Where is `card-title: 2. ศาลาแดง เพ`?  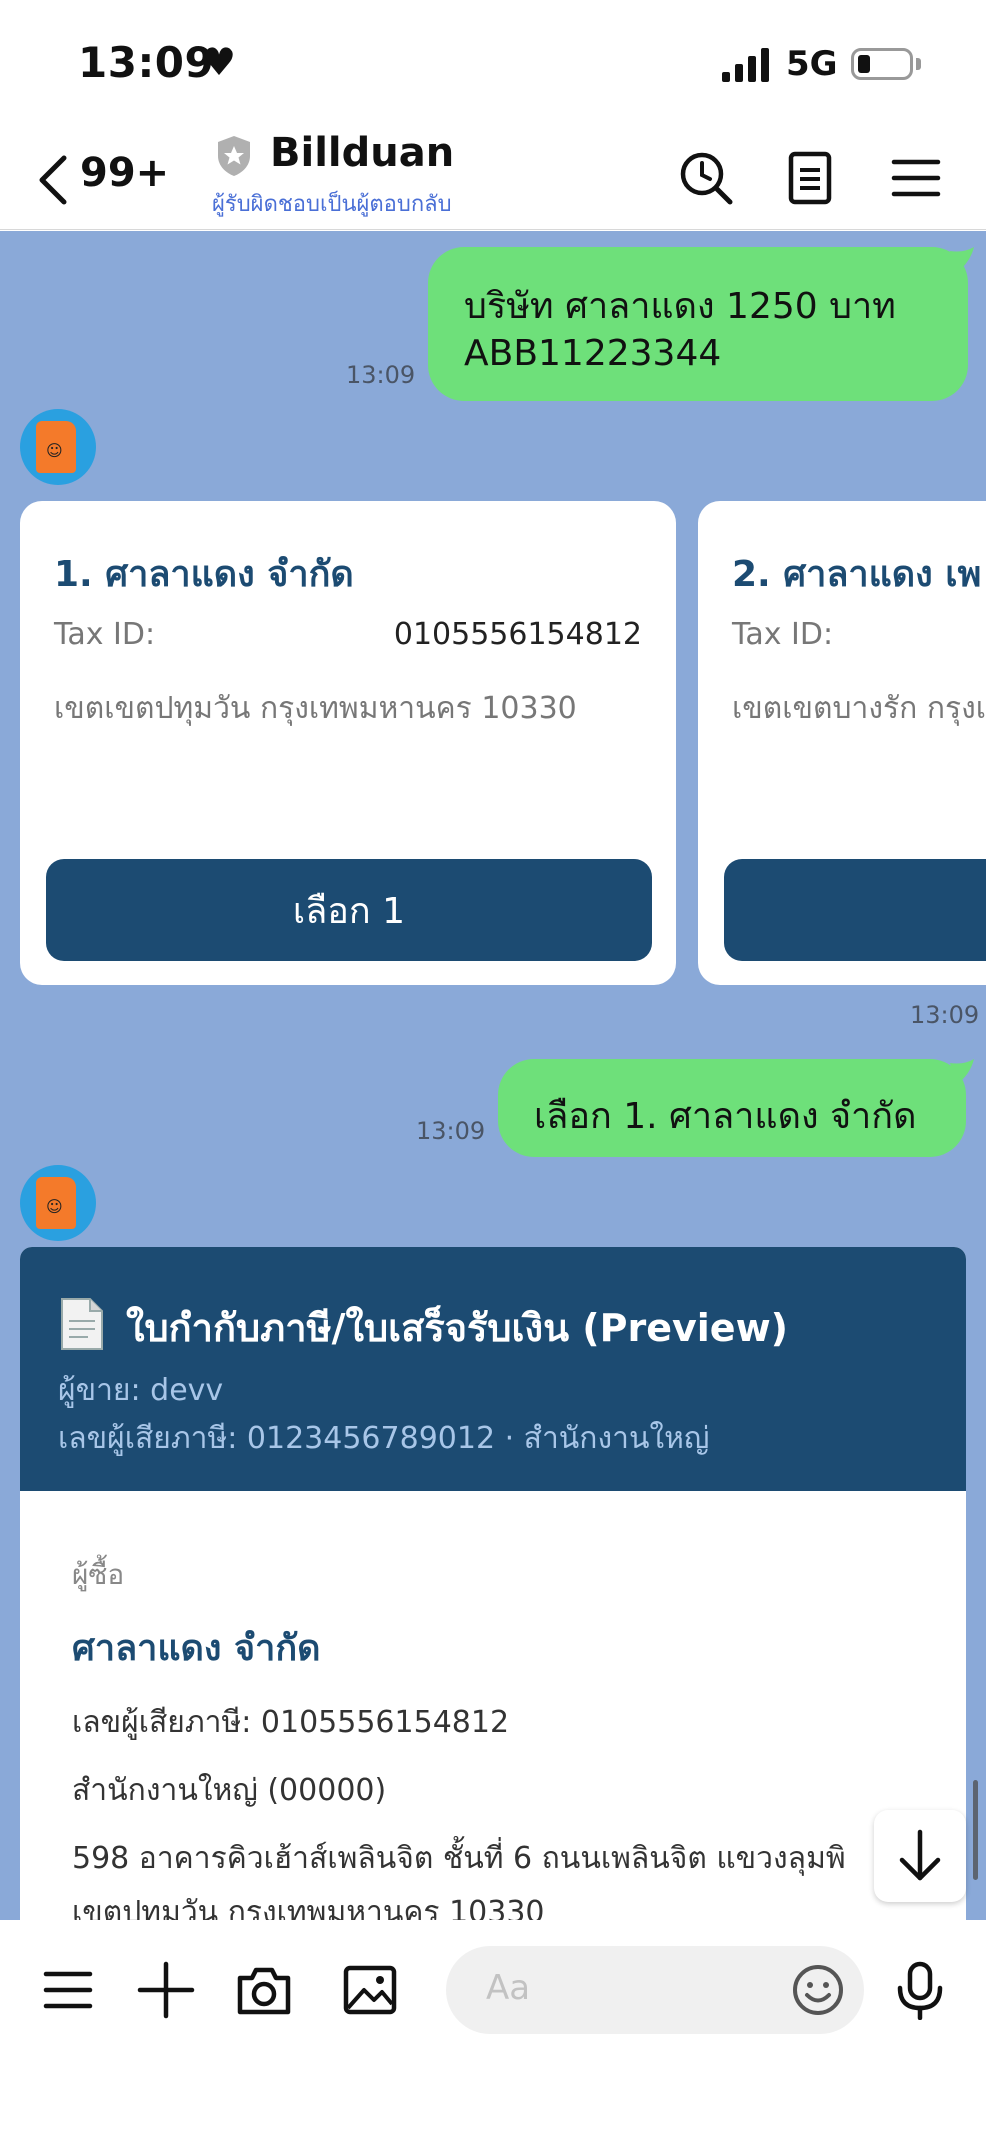
card-title: 2. ศาลาแดง เพ is located at coordinates (857, 574).